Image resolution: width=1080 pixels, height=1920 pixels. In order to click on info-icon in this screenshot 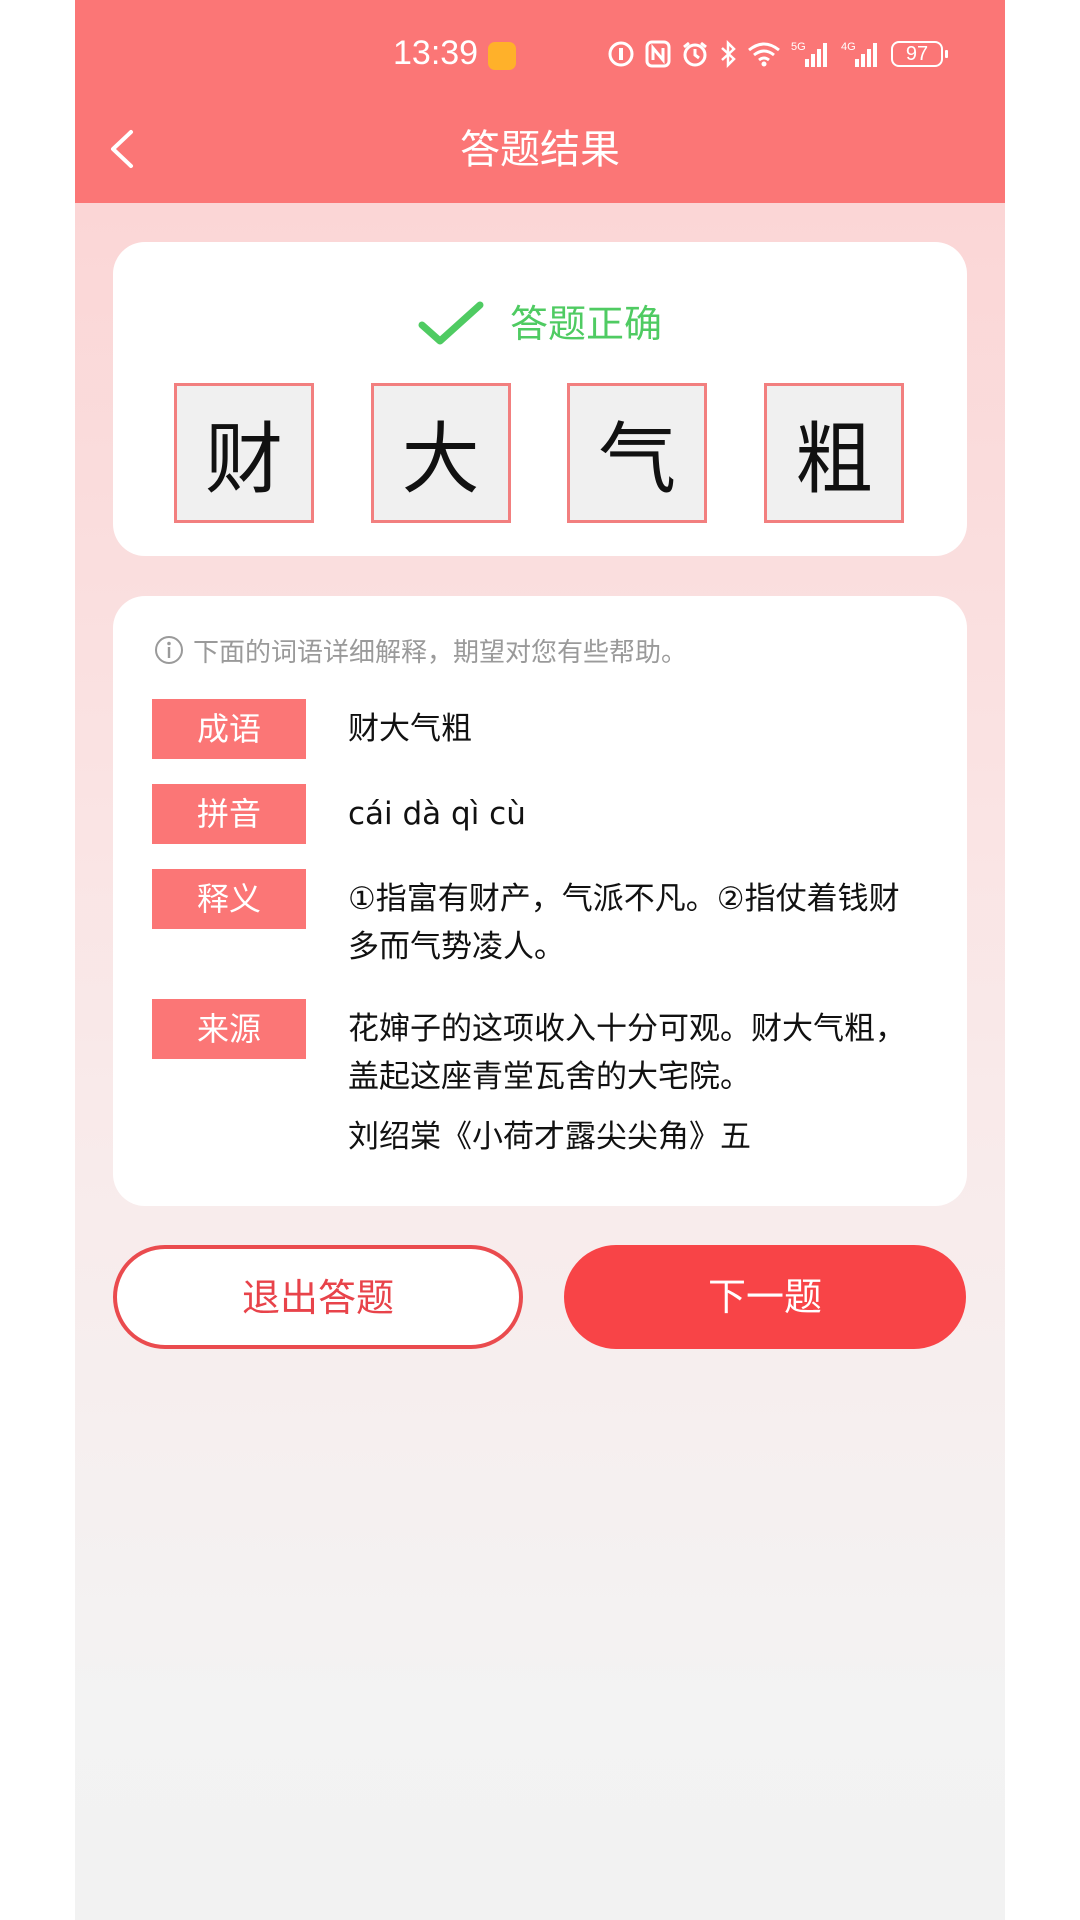, I will do `click(169, 650)`.